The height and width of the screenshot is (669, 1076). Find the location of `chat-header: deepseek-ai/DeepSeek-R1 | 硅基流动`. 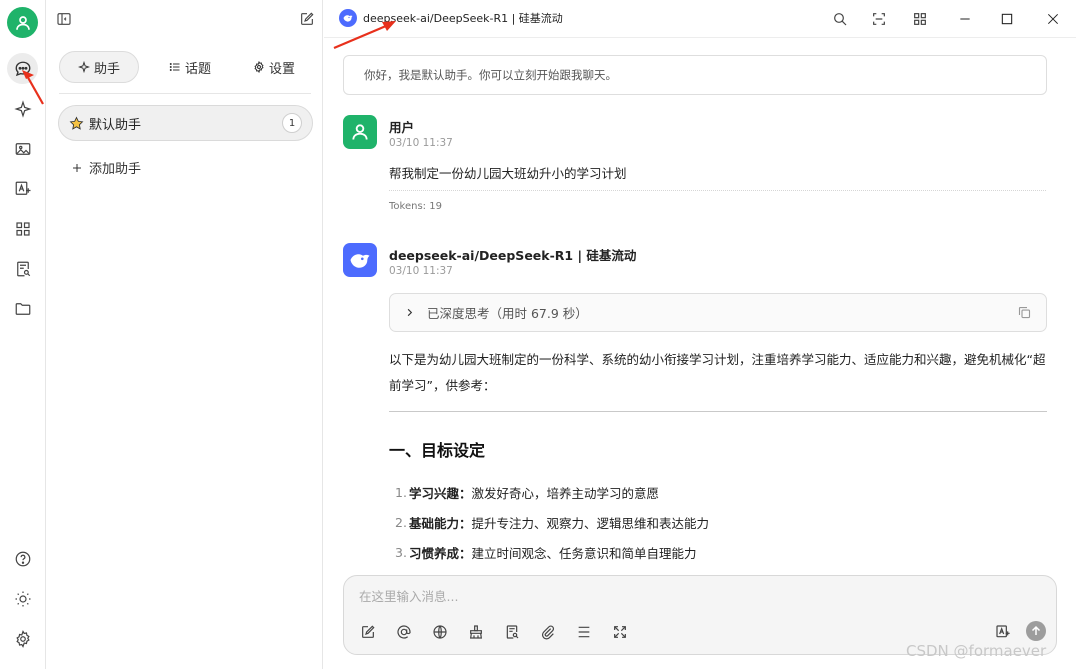

chat-header: deepseek-ai/DeepSeek-R1 | 硅基流动 is located at coordinates (700, 19).